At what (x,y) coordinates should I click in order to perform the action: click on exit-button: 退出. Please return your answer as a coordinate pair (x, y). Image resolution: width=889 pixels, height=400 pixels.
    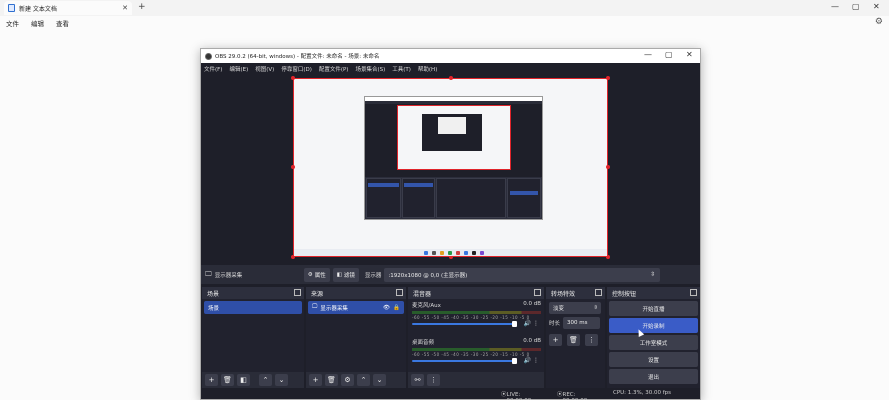
    Looking at the image, I should click on (653, 376).